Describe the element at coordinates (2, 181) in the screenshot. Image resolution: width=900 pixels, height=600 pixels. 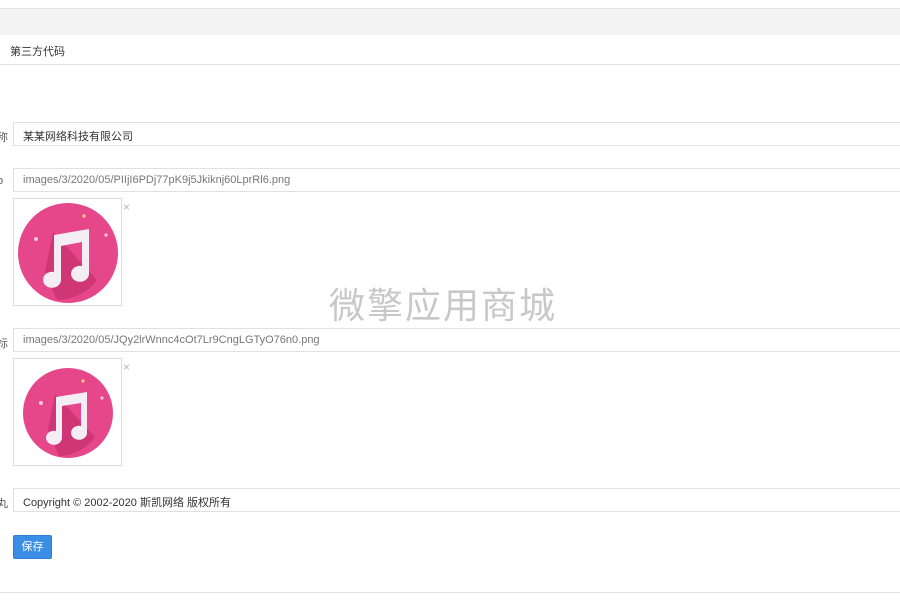
I see `field-label-logo: o` at that location.